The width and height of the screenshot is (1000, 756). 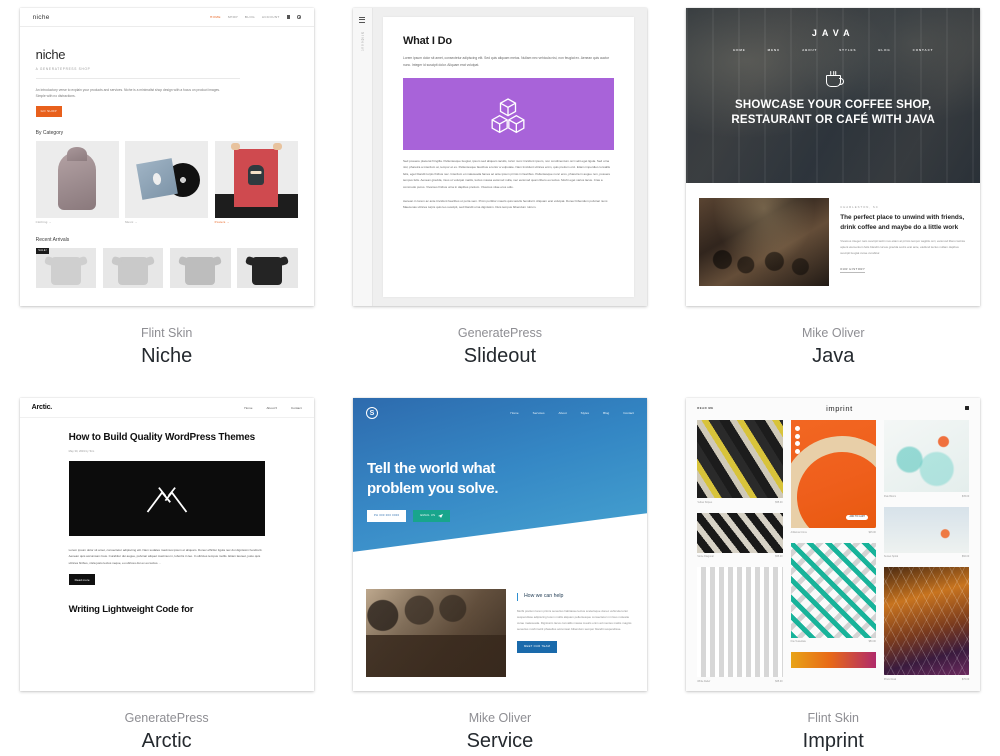 I want to click on product-caption: Sunset Spiral $60.00, so click(x=926, y=556).